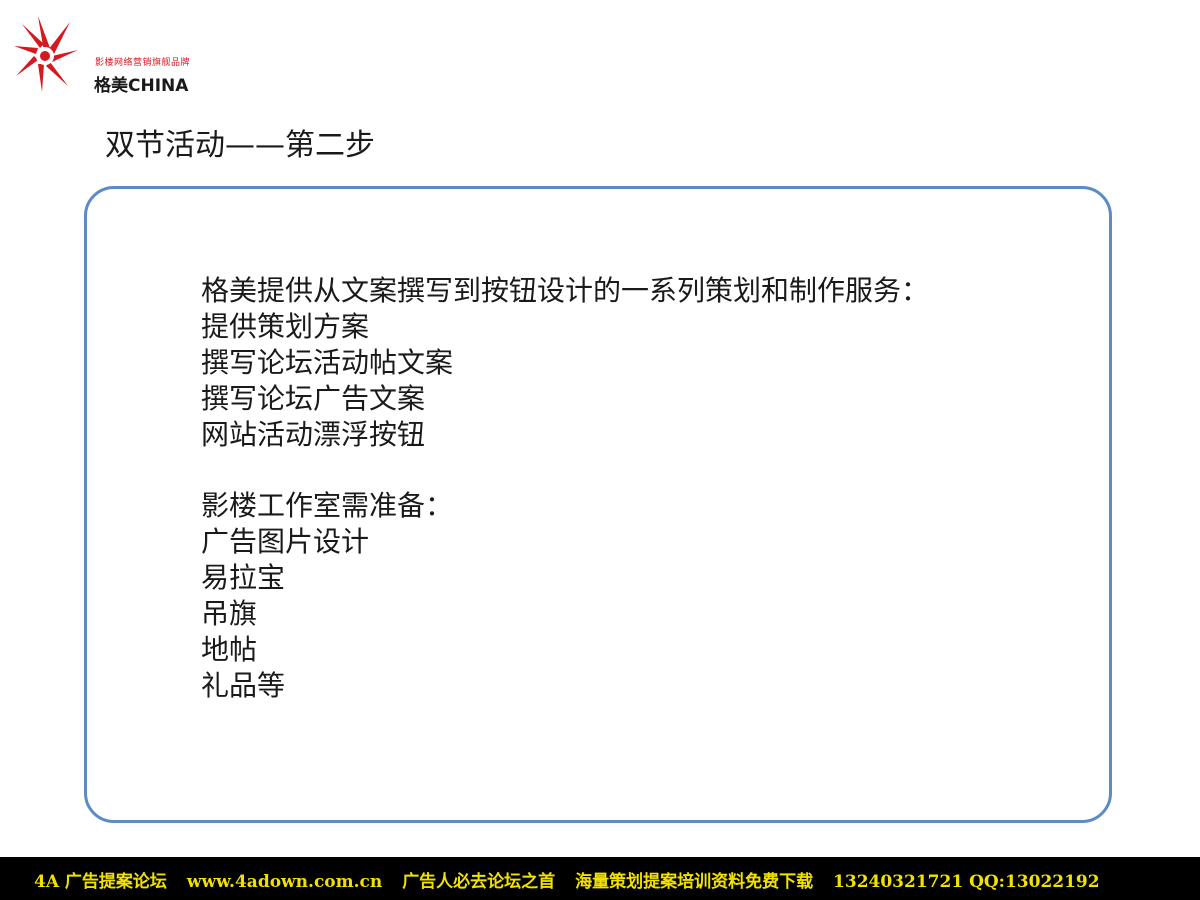  What do you see at coordinates (143, 63) in the screenshot?
I see `brand-tagline: 影楼网络营销旗舰品牌` at bounding box center [143, 63].